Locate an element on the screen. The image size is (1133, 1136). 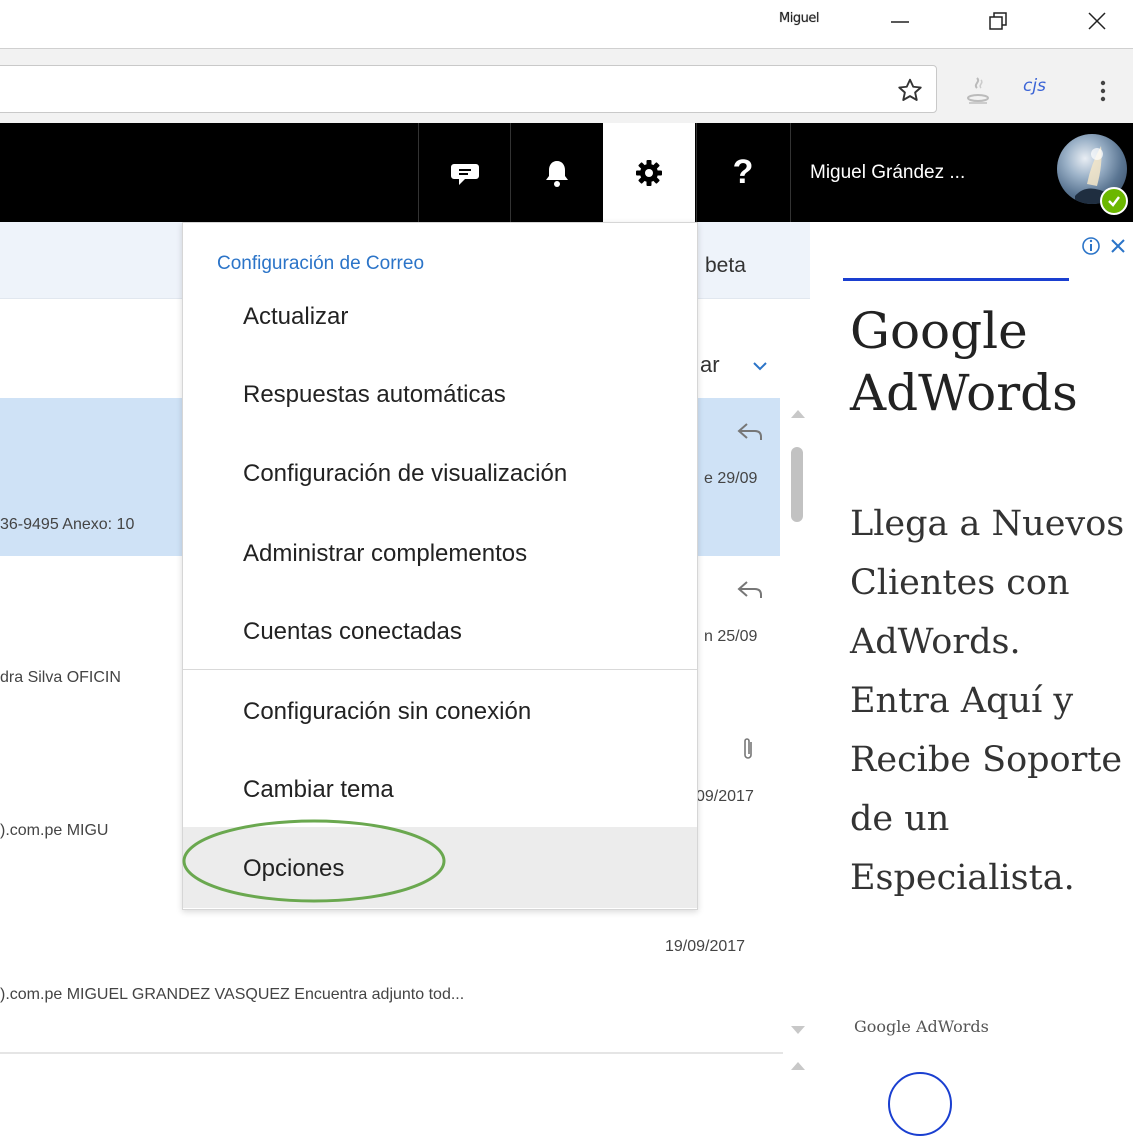
close-window-button is located at coordinates (1097, 21).